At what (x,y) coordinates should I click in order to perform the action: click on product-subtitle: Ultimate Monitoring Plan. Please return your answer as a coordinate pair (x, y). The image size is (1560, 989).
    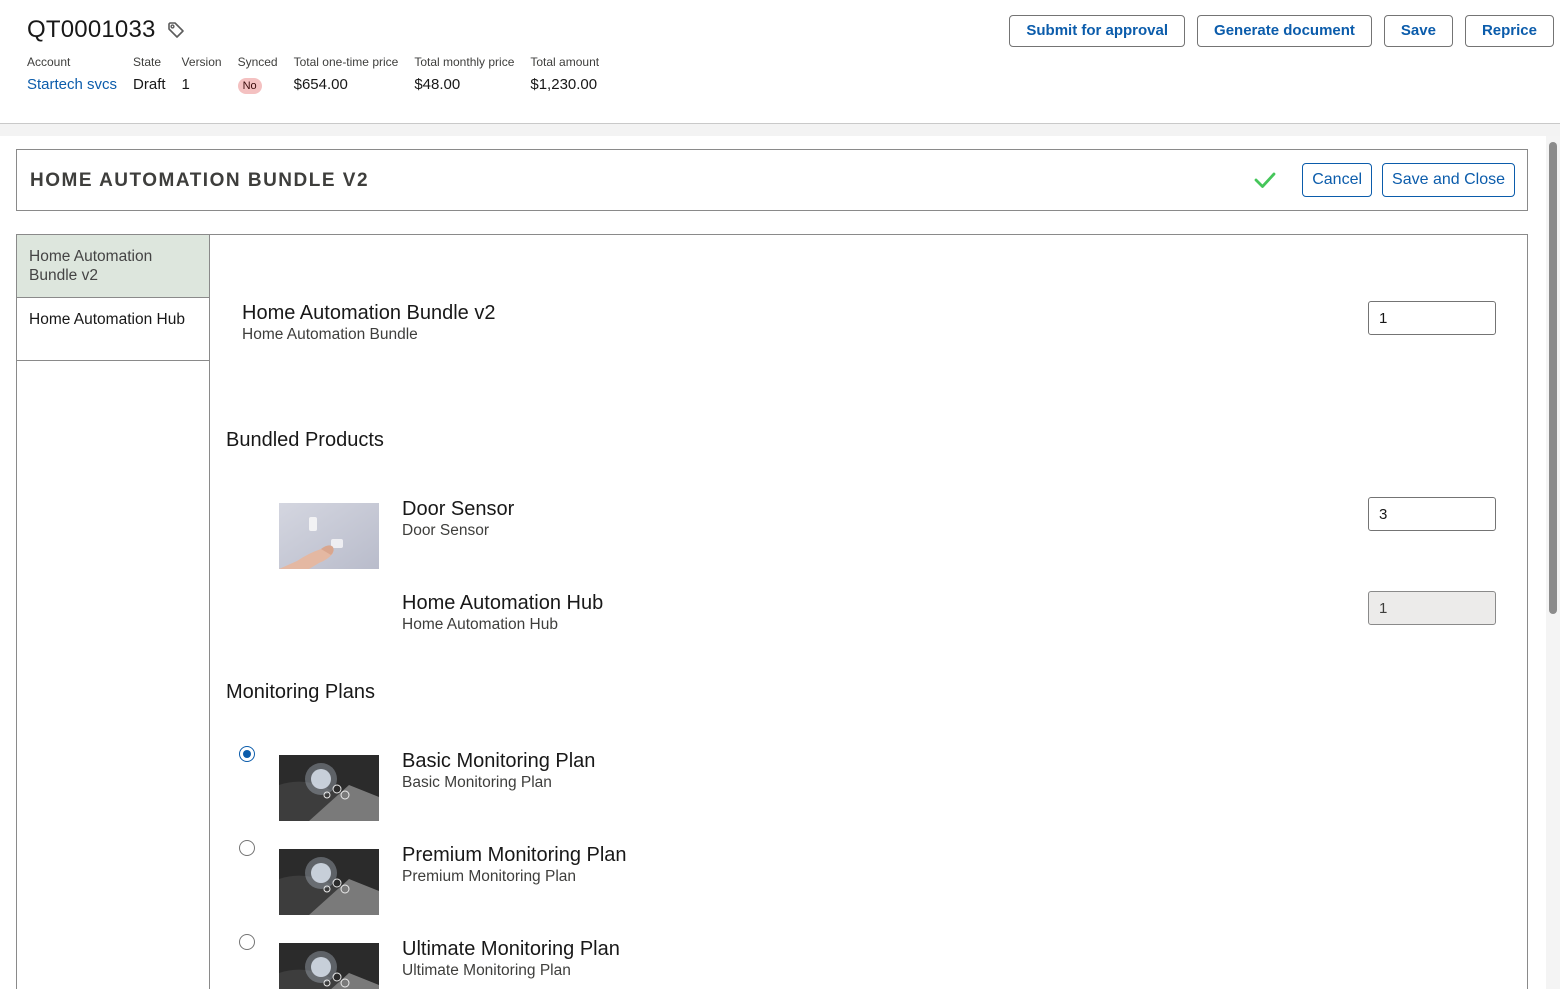
    Looking at the image, I should click on (486, 970).